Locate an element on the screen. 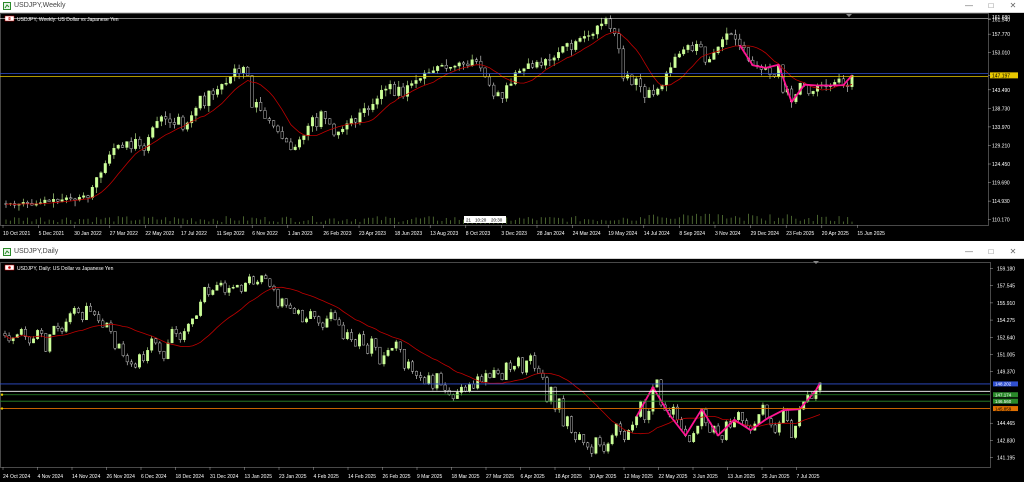 The image size is (1024, 482). price-axis-label: 159.180 is located at coordinates (1006, 270).